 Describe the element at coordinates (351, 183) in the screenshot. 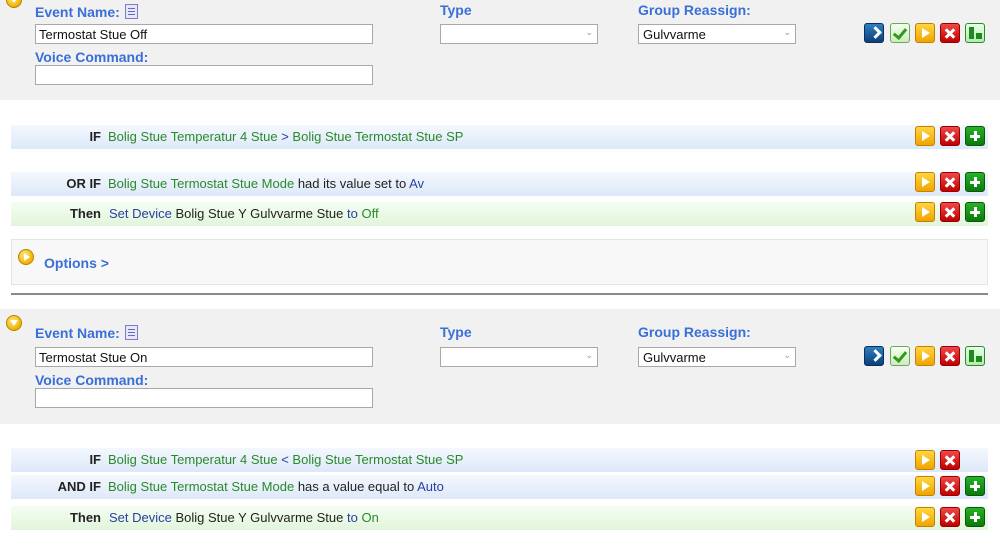

I see `row-operator: had its value set to` at that location.